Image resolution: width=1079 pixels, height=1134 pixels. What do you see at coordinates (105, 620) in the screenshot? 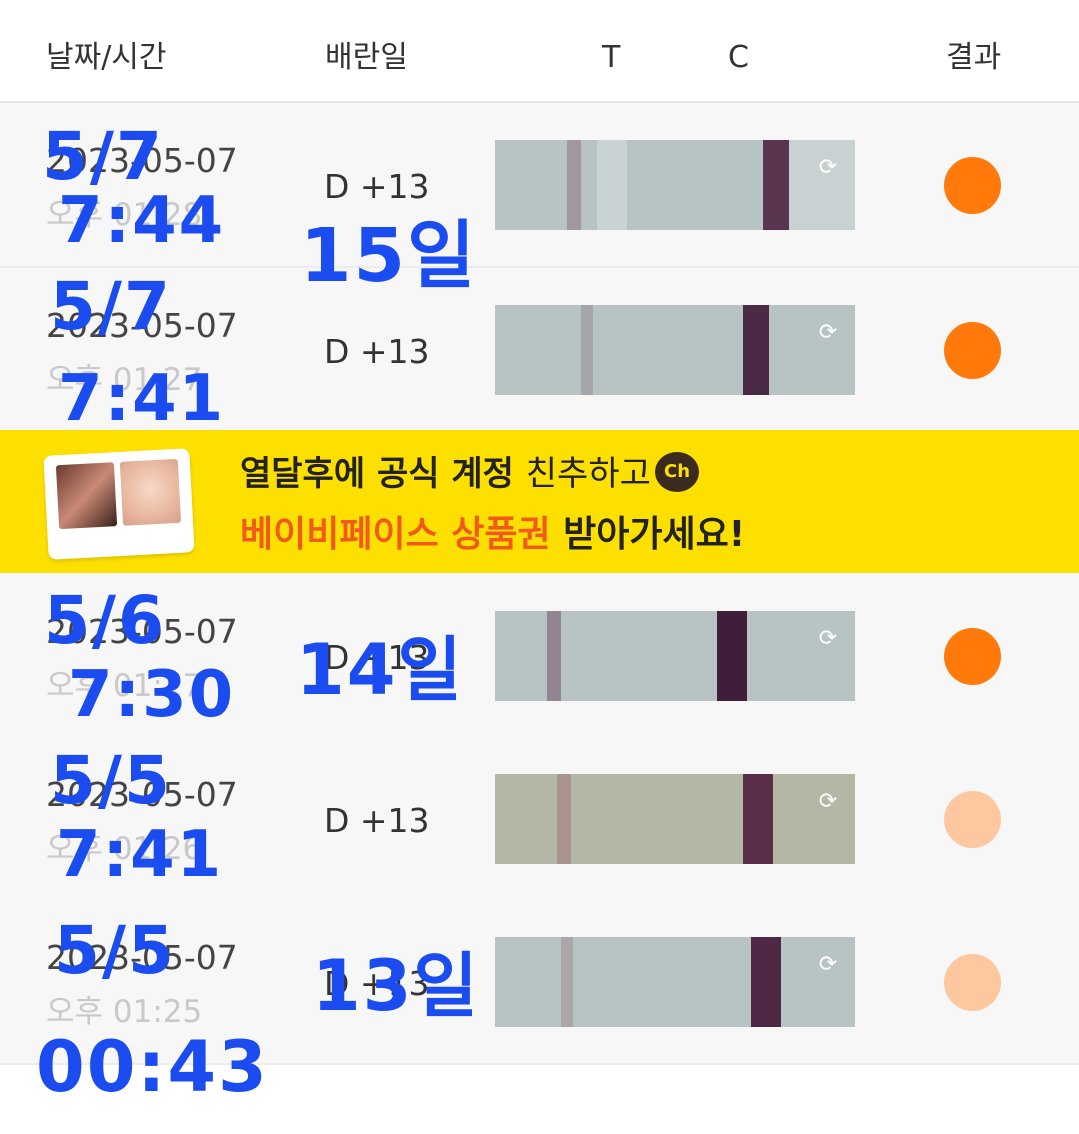
I see `handwritten-date: 5/6` at bounding box center [105, 620].